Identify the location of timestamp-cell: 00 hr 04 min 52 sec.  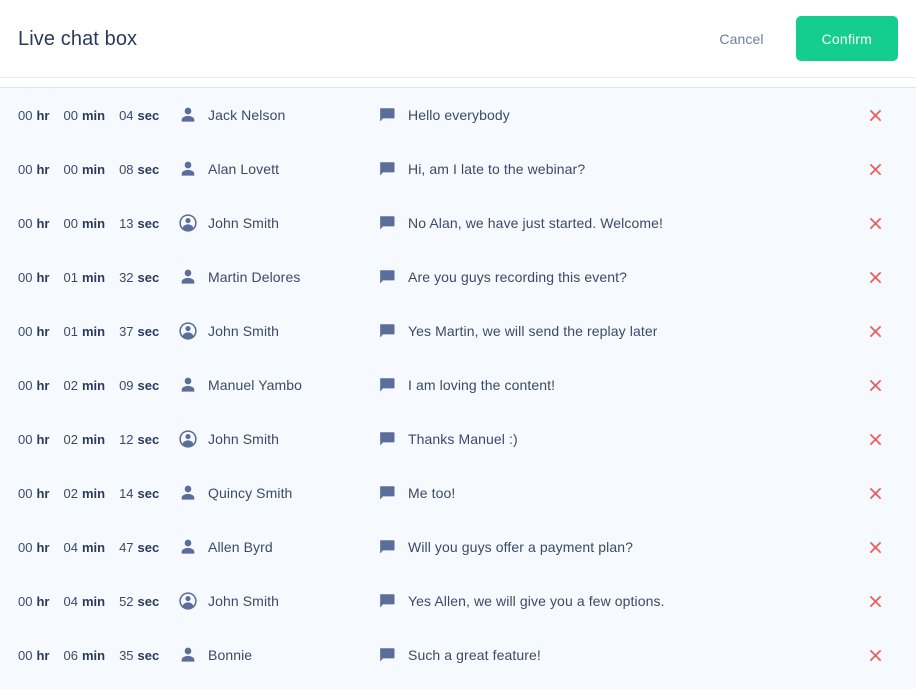
(98, 601).